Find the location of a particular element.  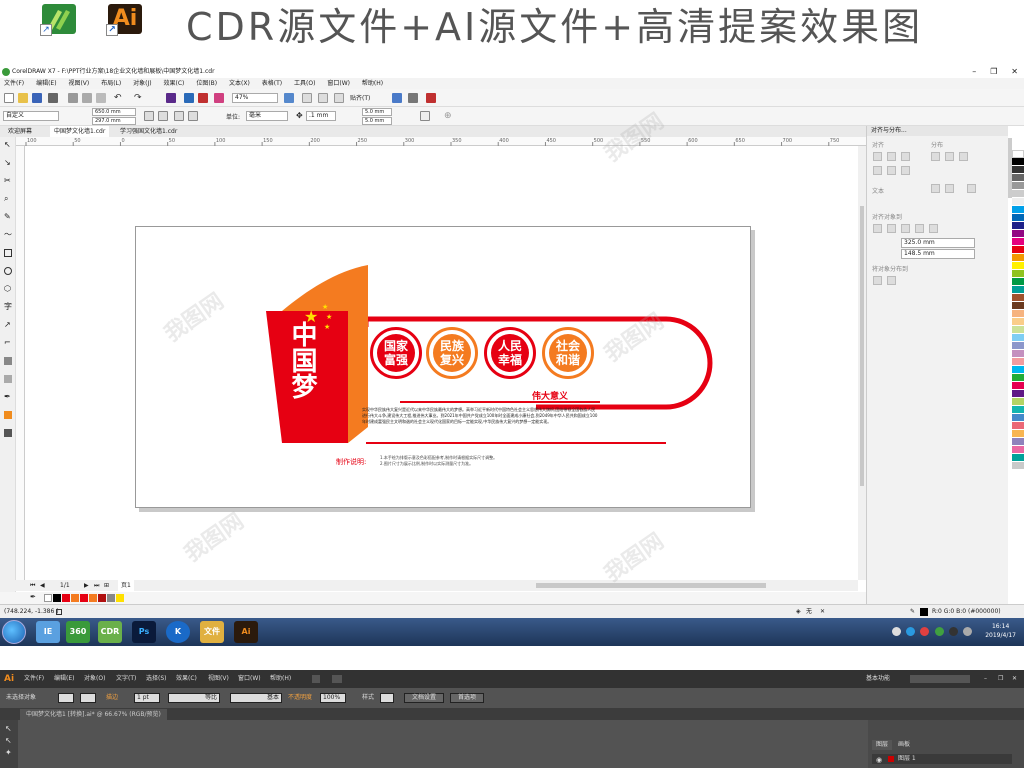

preferences-button: 首选项 is located at coordinates (467, 698).